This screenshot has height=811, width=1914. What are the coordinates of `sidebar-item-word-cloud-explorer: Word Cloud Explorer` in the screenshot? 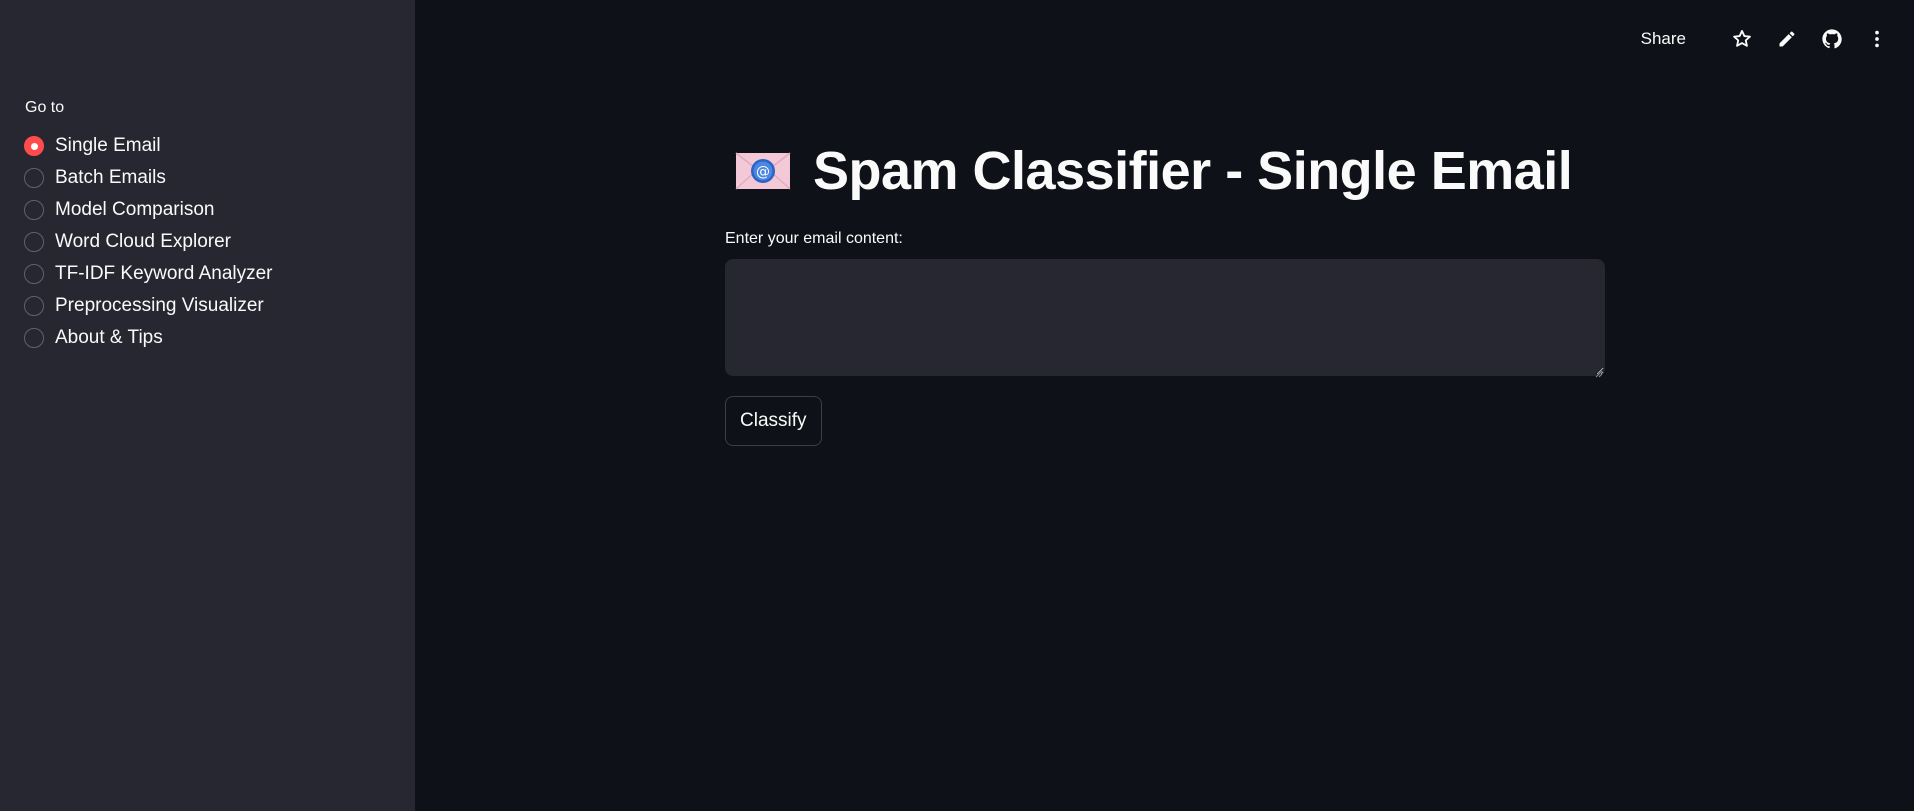 It's located at (148, 242).